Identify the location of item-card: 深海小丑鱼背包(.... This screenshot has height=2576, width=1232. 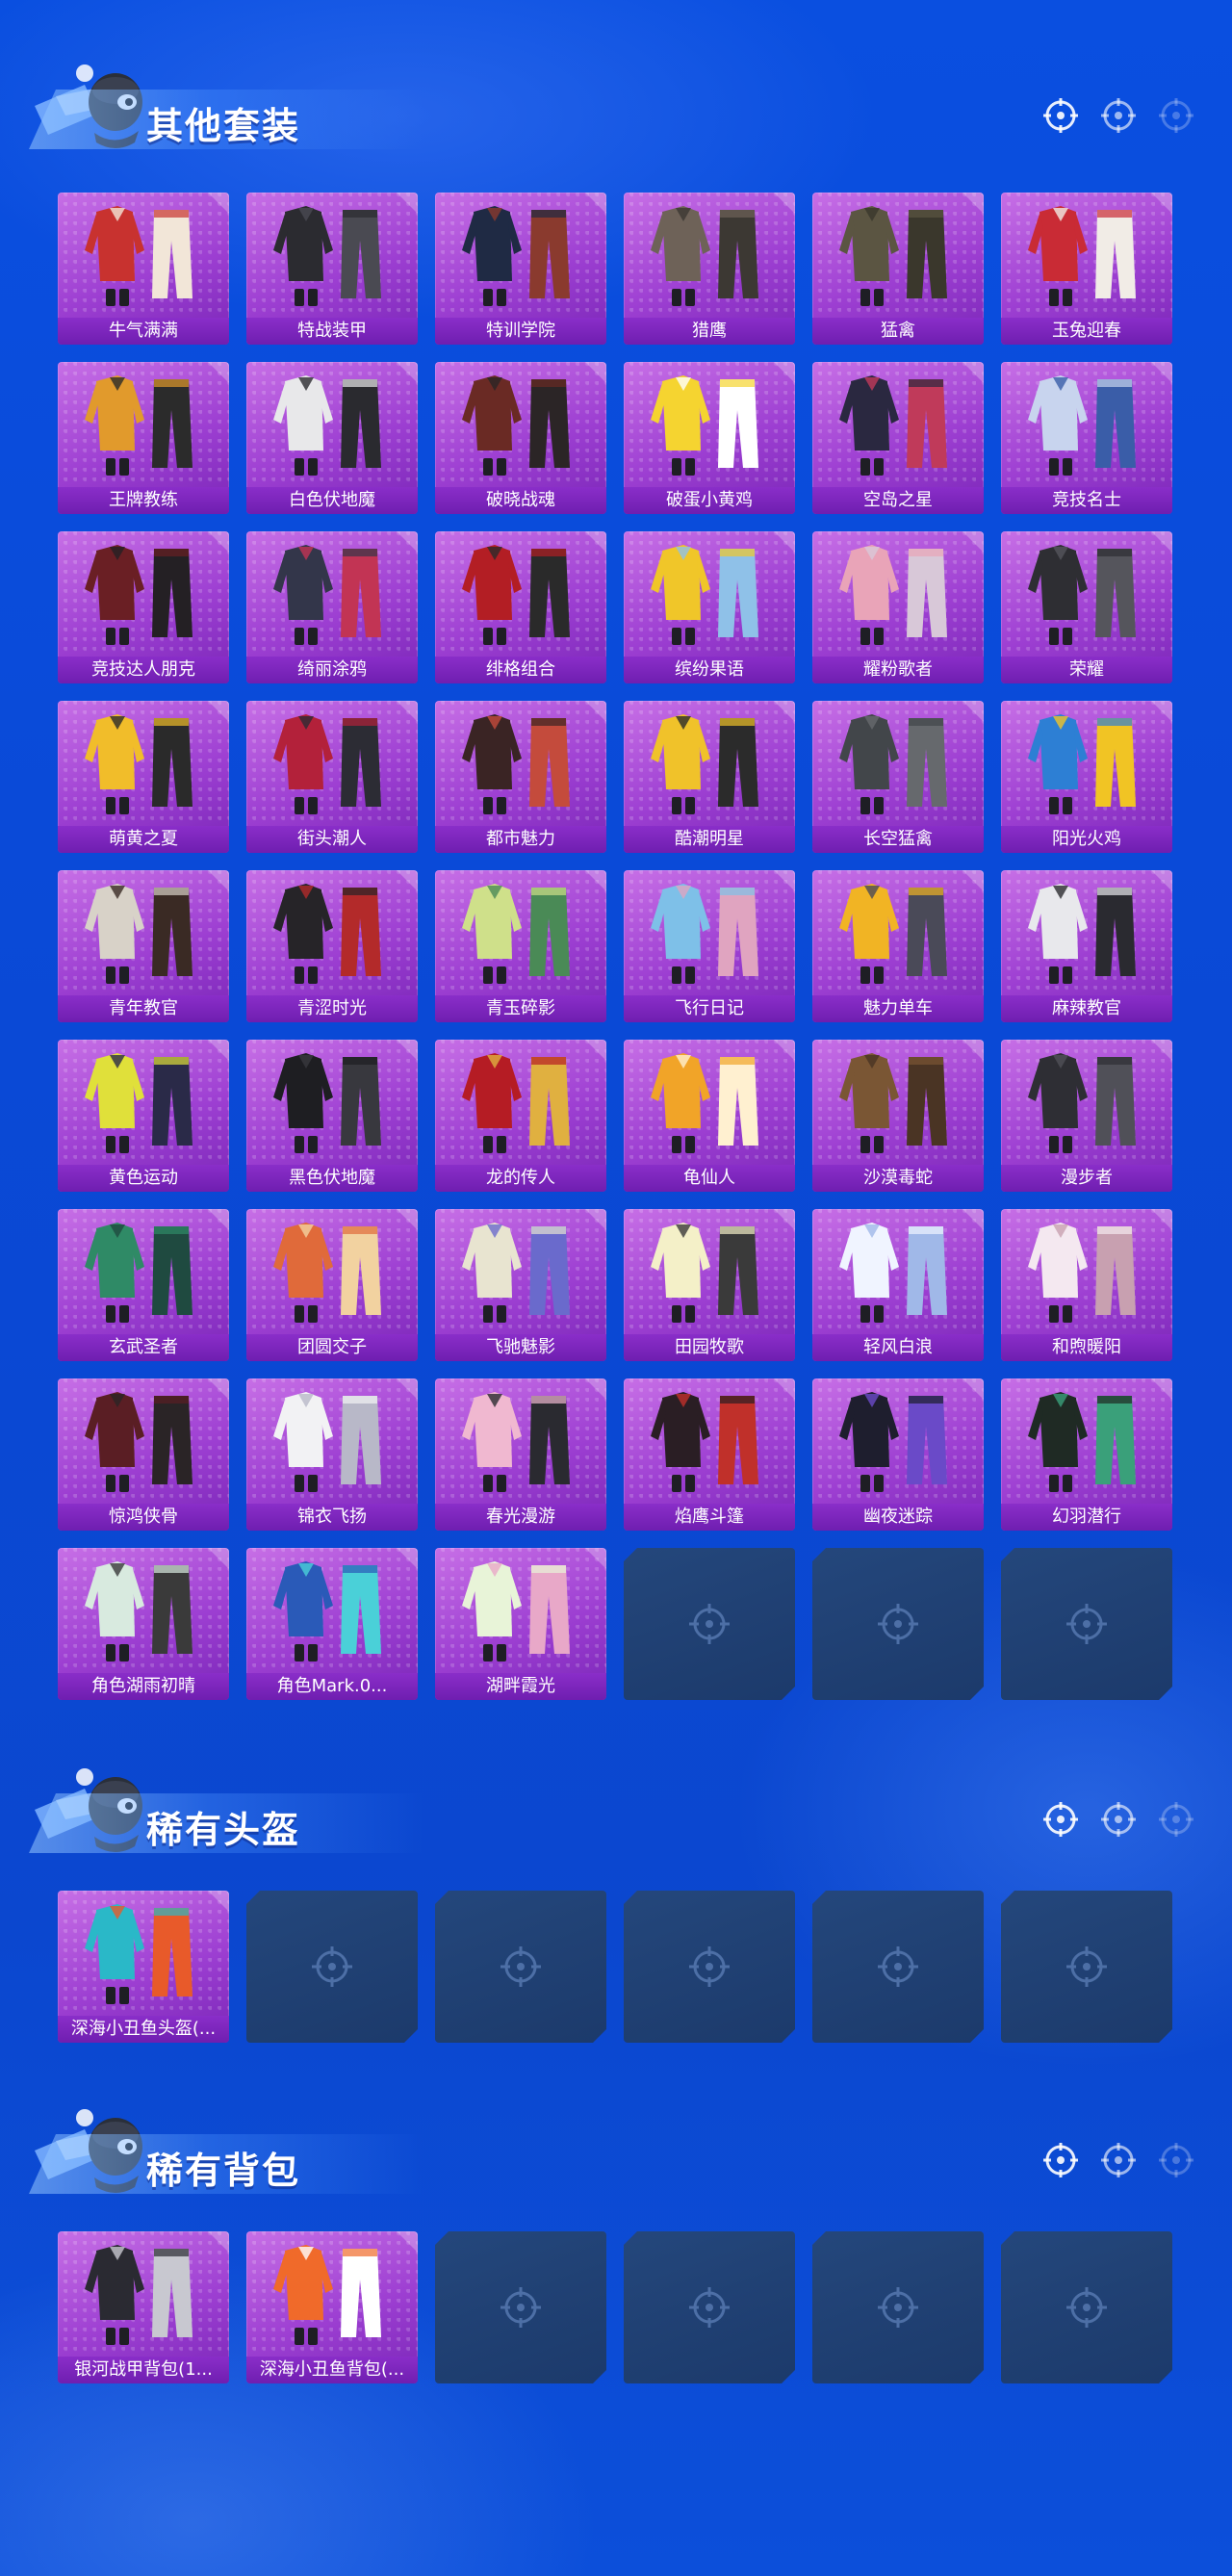
(332, 2307).